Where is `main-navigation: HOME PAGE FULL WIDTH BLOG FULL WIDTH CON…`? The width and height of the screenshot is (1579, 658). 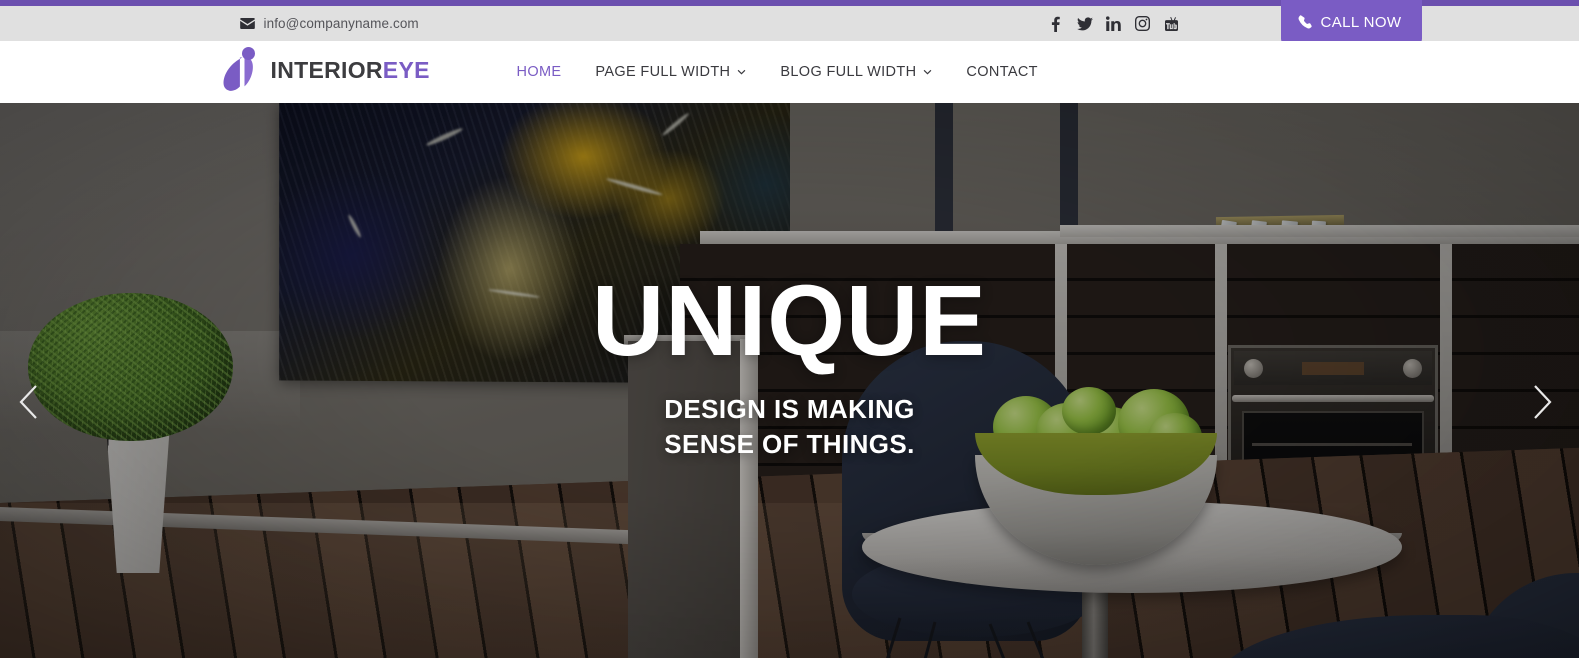
main-navigation: HOME PAGE FULL WIDTH BLOG FULL WIDTH CON… is located at coordinates (777, 72).